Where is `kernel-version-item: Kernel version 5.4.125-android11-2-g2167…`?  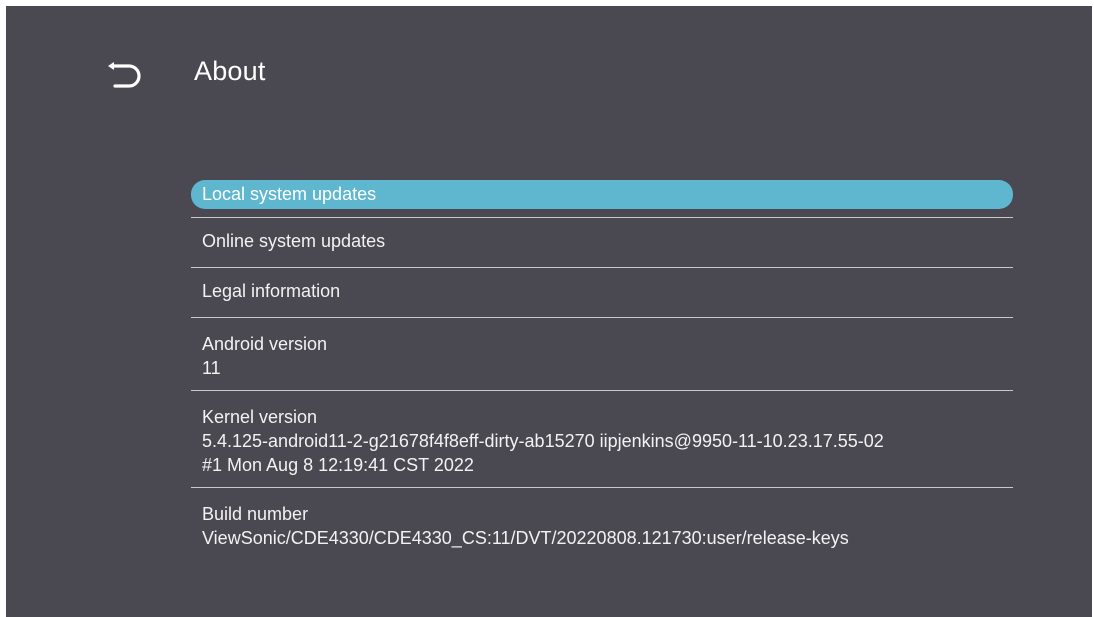 kernel-version-item: Kernel version 5.4.125-android11-2-g2167… is located at coordinates (602, 439).